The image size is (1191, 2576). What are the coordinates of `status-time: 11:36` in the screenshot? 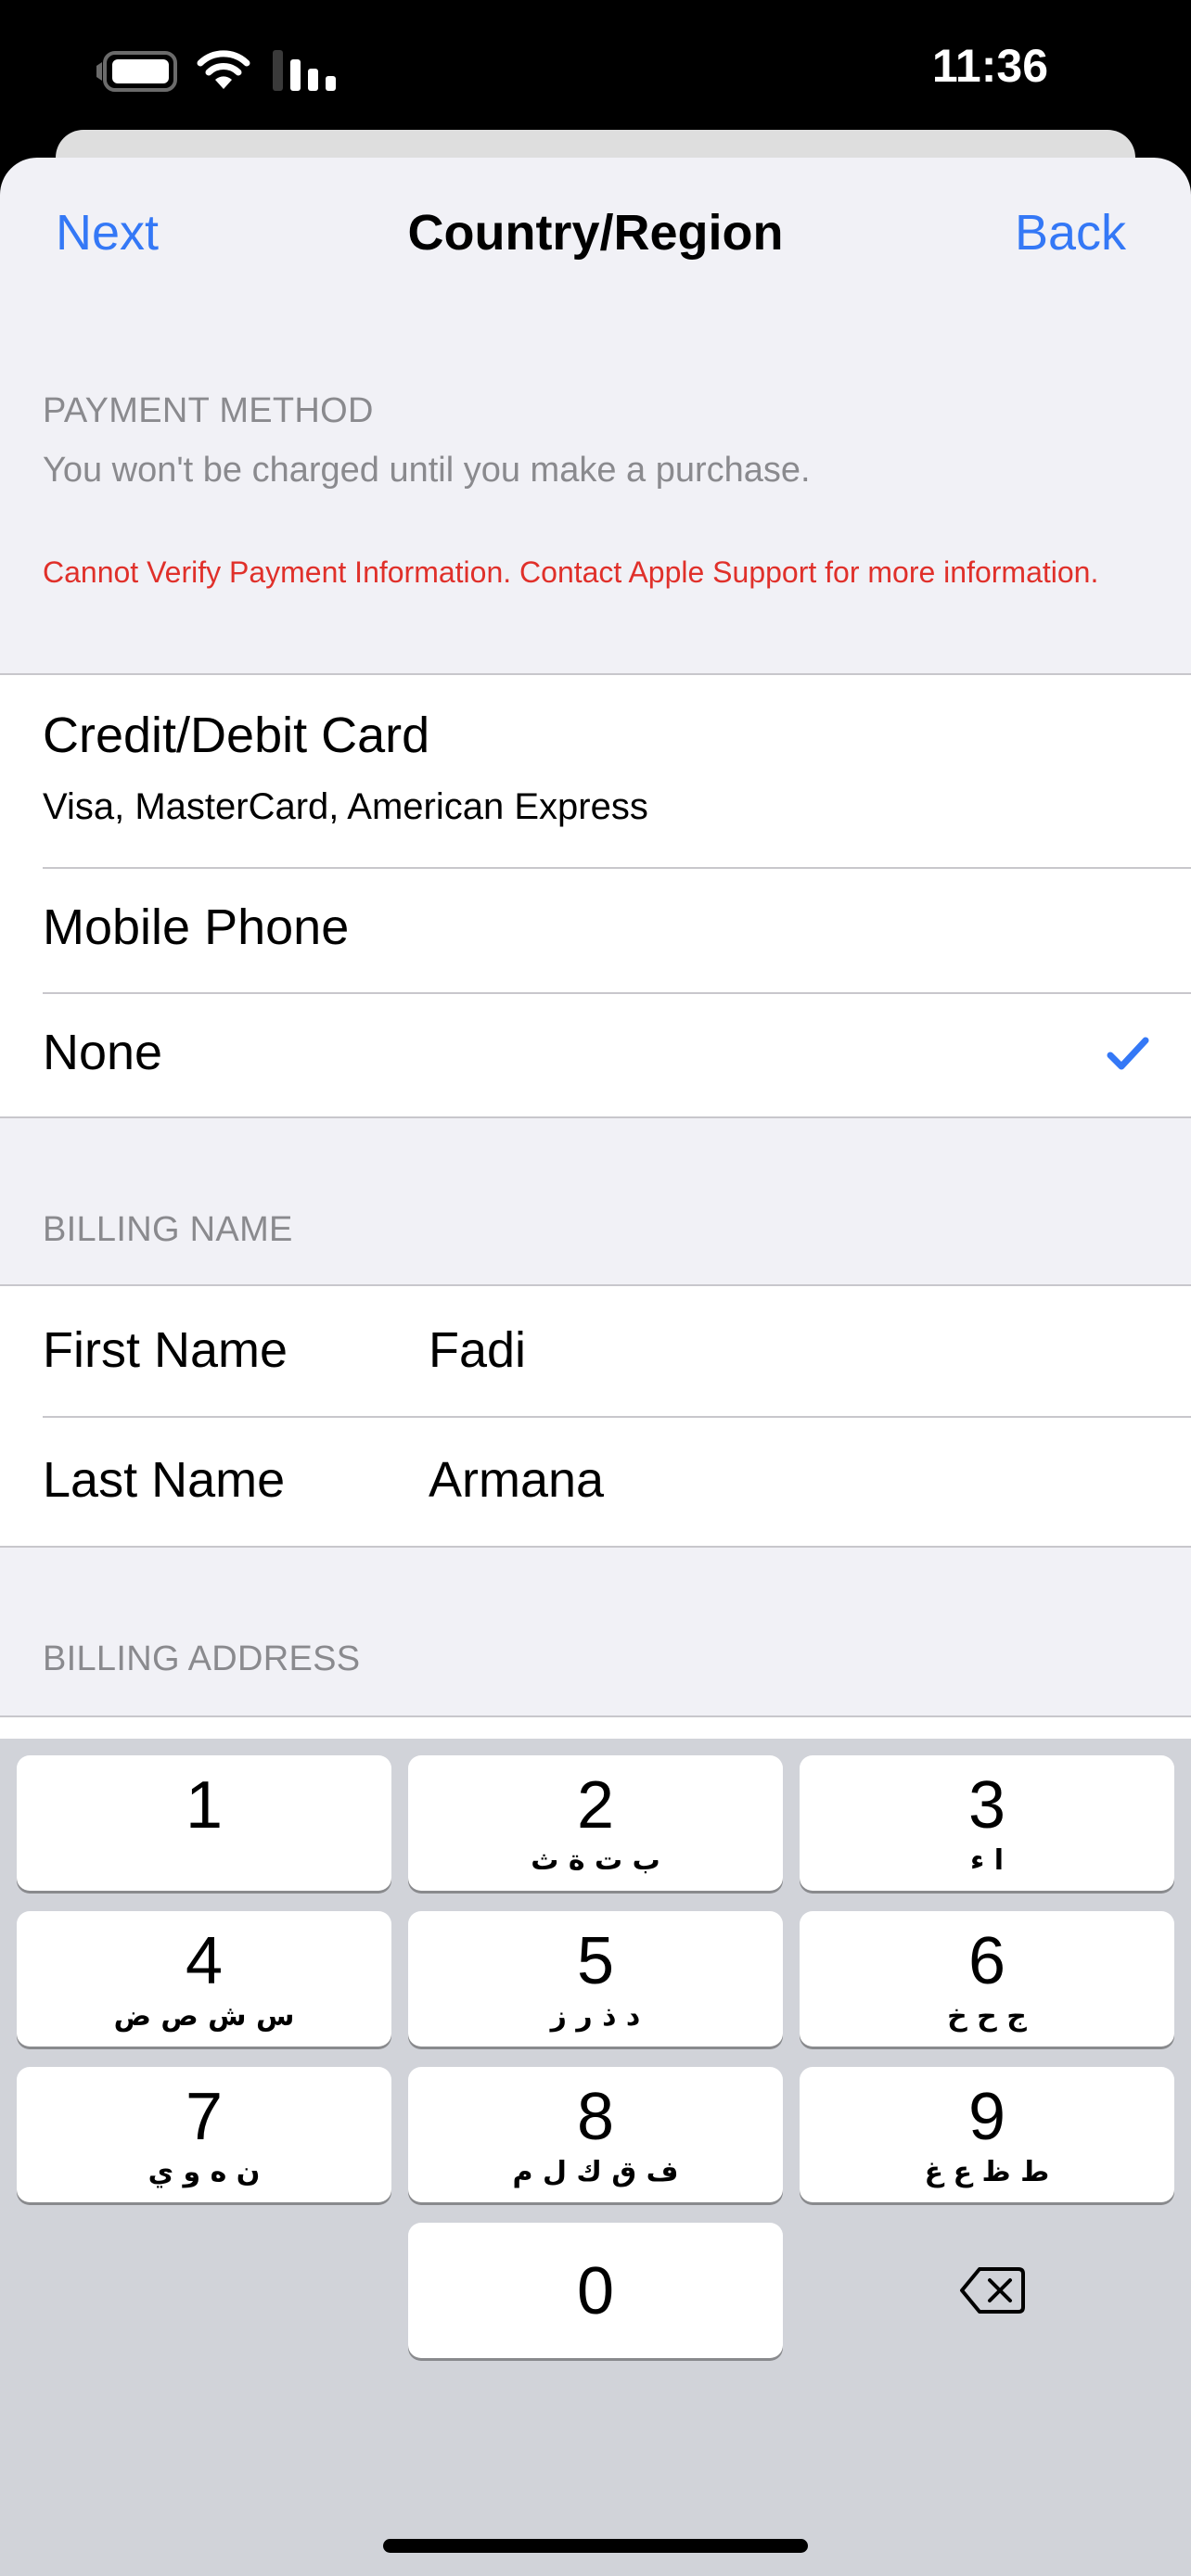 It's located at (989, 66).